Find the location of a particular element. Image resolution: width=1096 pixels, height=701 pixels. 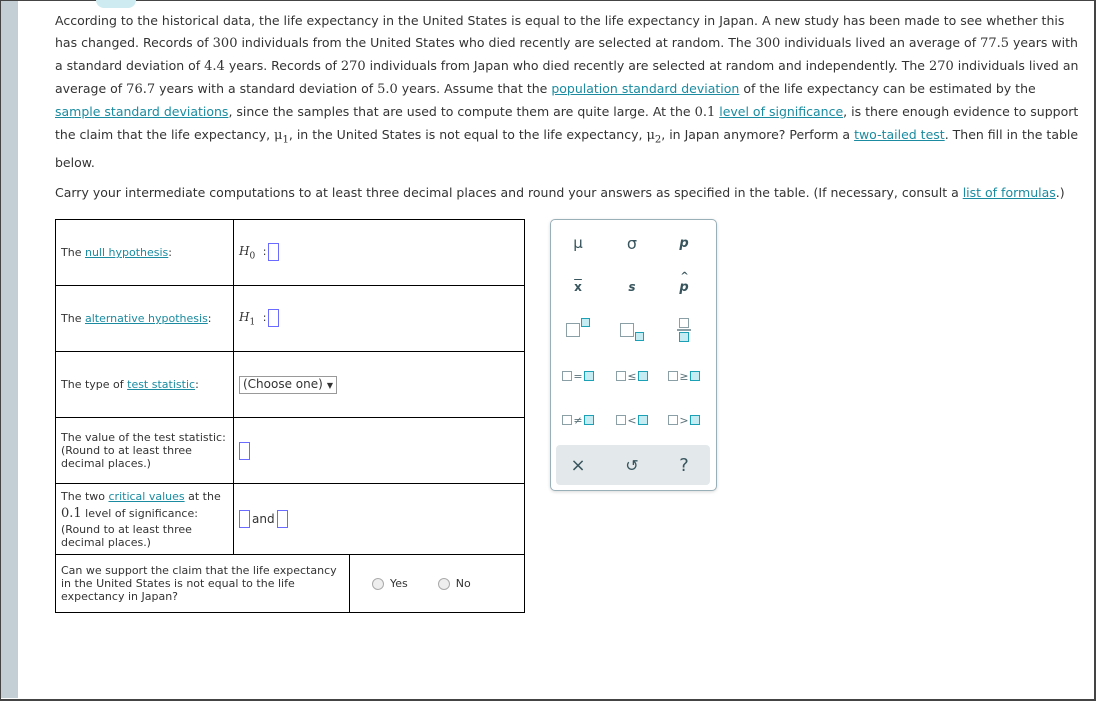

mu-button: μ is located at coordinates (578, 243).